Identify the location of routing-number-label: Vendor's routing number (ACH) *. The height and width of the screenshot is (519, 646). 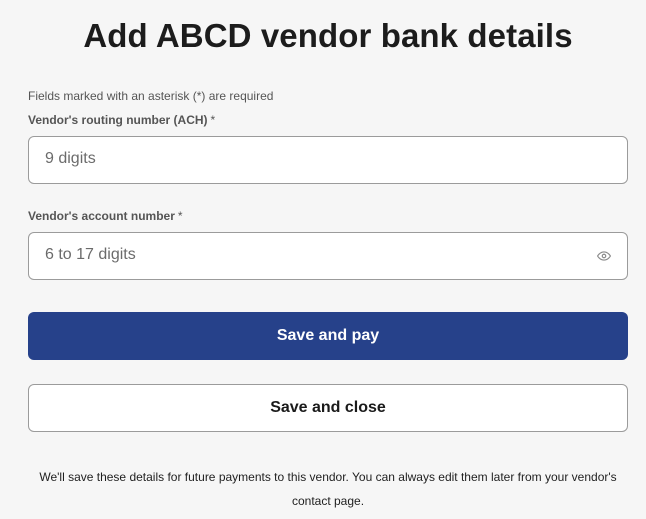
(121, 120).